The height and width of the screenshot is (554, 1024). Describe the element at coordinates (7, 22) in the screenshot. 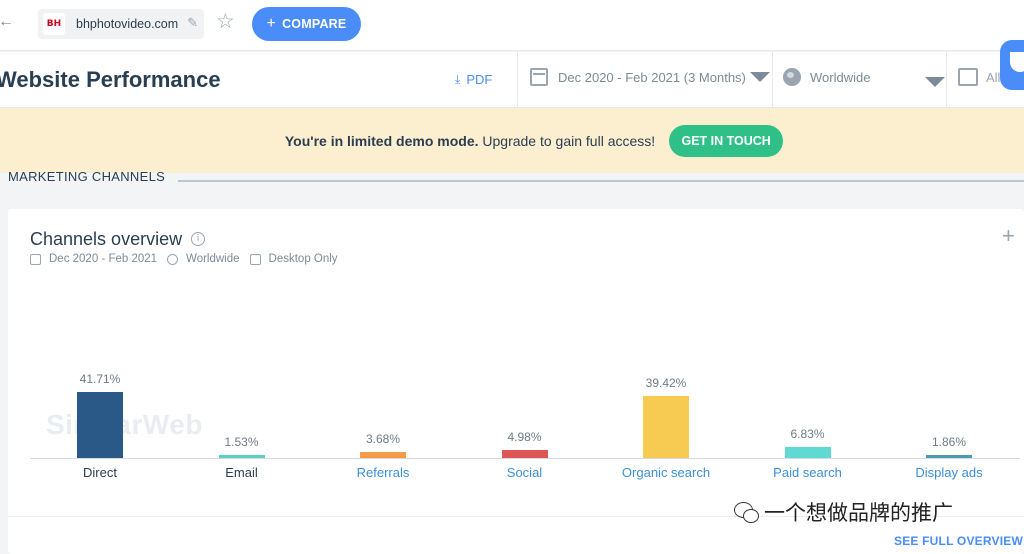

I see `back-arrow-icon: ←` at that location.